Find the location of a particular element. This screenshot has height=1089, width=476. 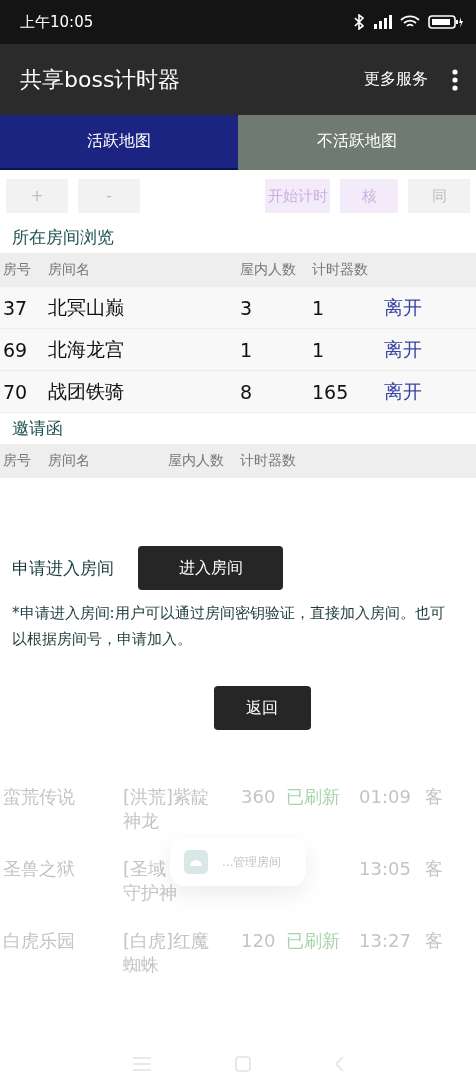

table-cell-text: 神龙 is located at coordinates (140, 821).